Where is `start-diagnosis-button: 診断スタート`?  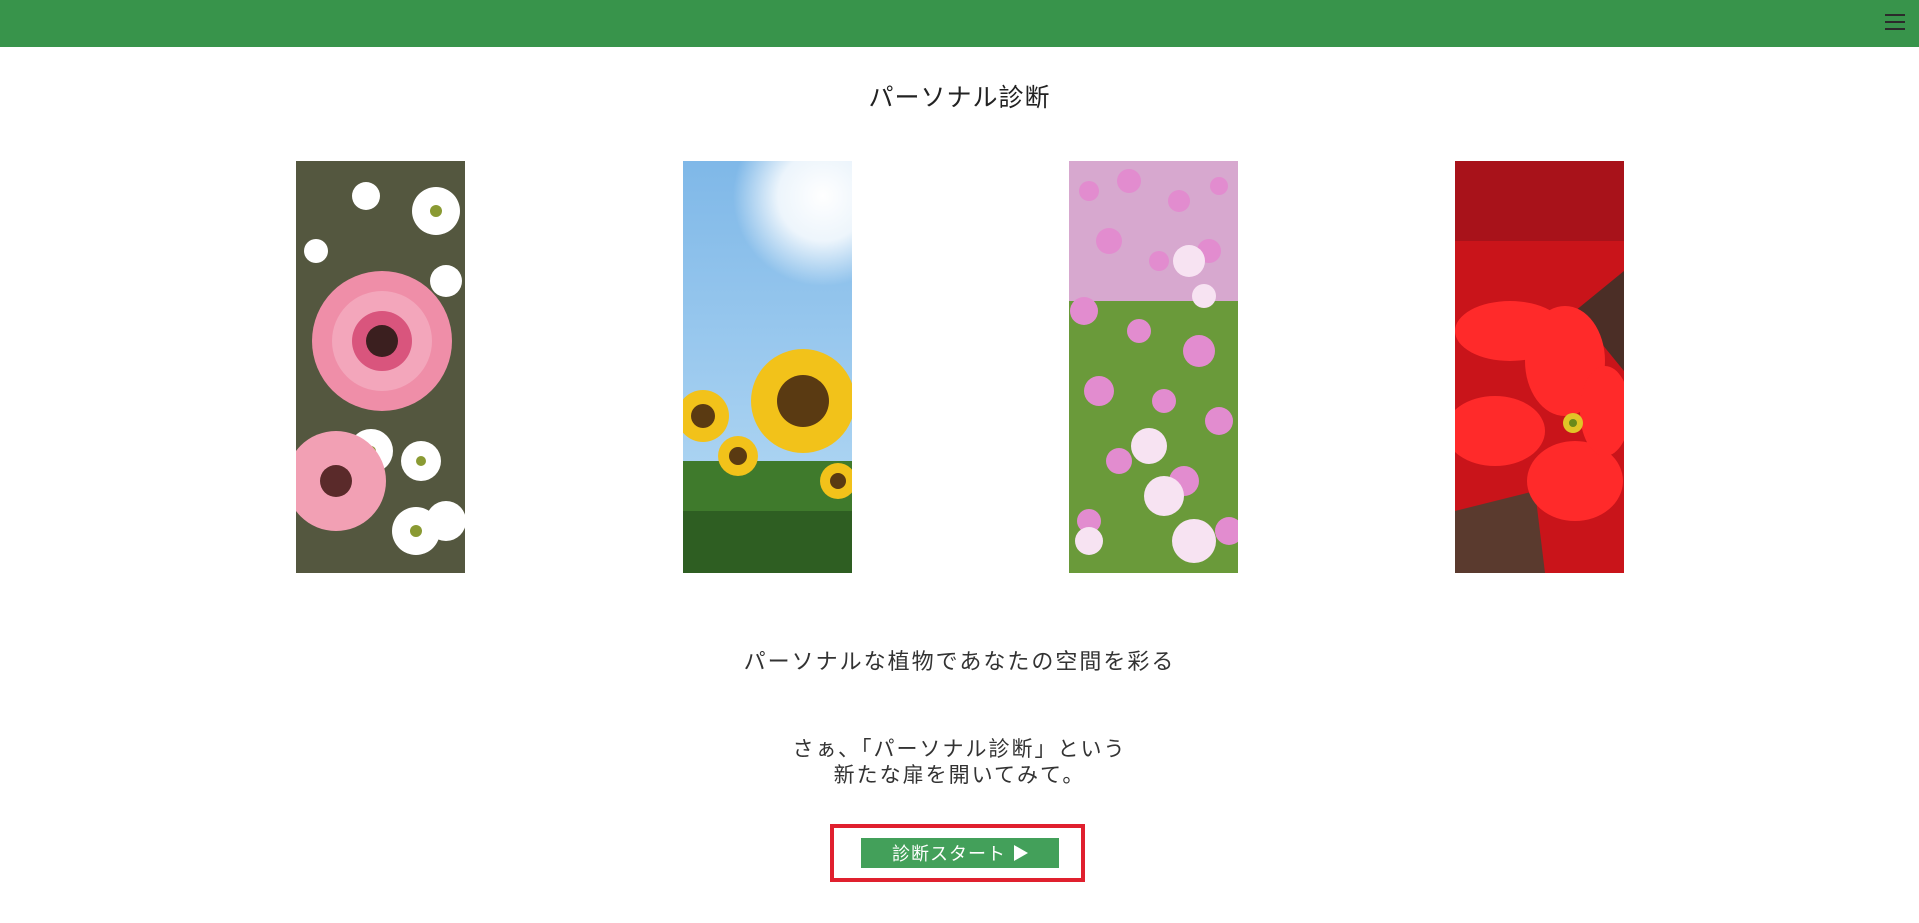 start-diagnosis-button: 診断スタート is located at coordinates (960, 853).